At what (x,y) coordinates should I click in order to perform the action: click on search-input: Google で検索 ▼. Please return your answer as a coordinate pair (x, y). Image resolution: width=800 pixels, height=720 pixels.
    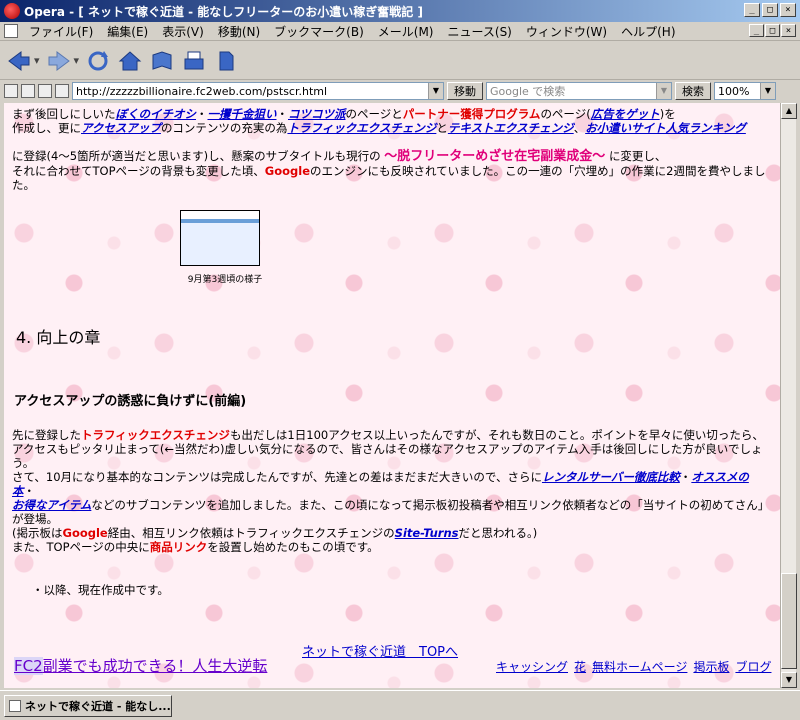
    Looking at the image, I should click on (579, 91).